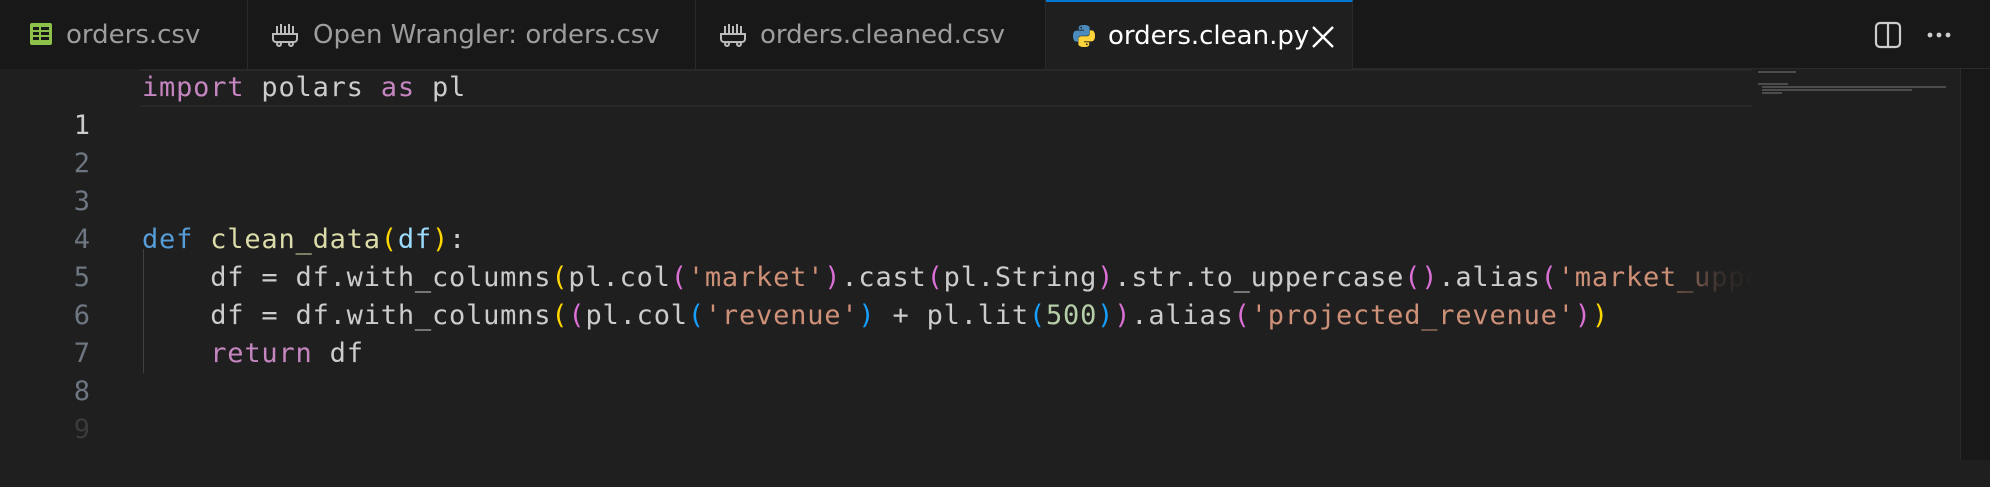  Describe the element at coordinates (1888, 35) in the screenshot. I see `split-editor-icon` at that location.